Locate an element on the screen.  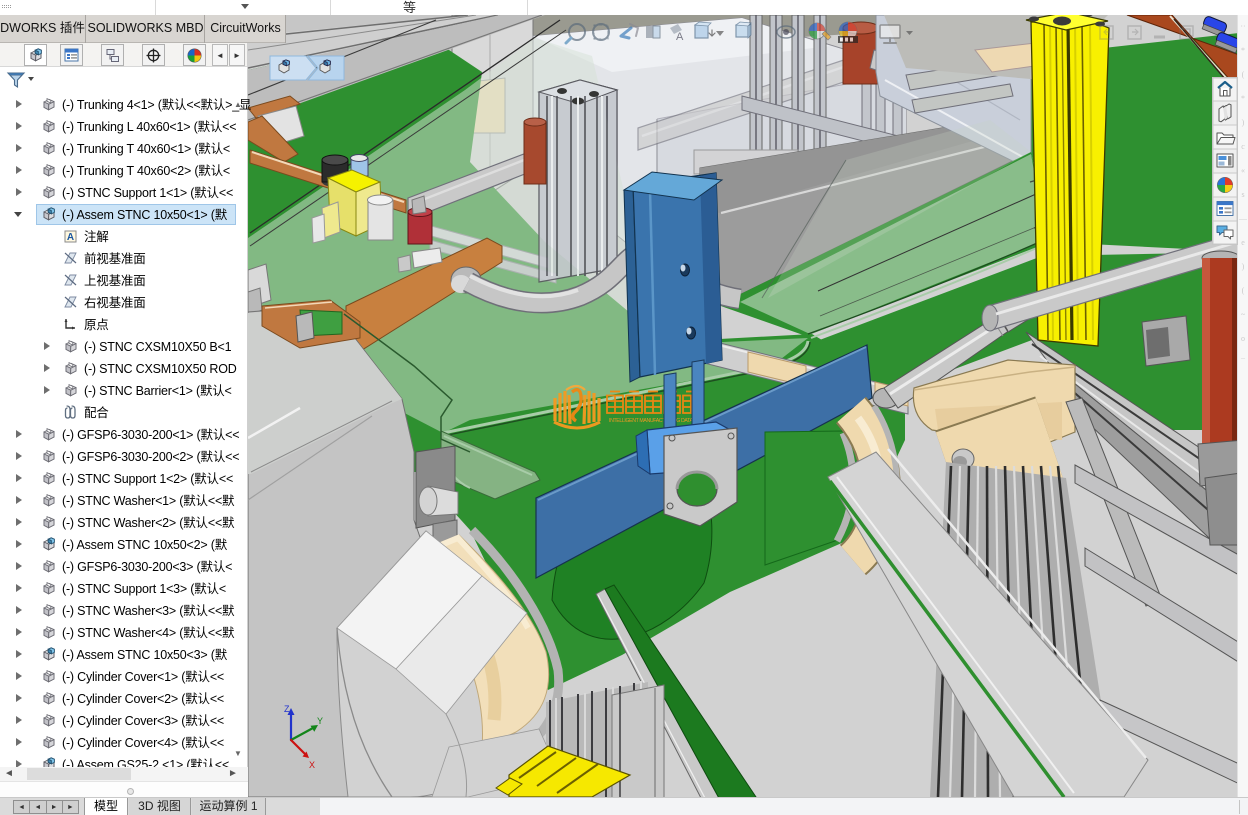
svg-text: INTELLIGENT MANUFACTURING DATA is located at coordinates (651, 421).